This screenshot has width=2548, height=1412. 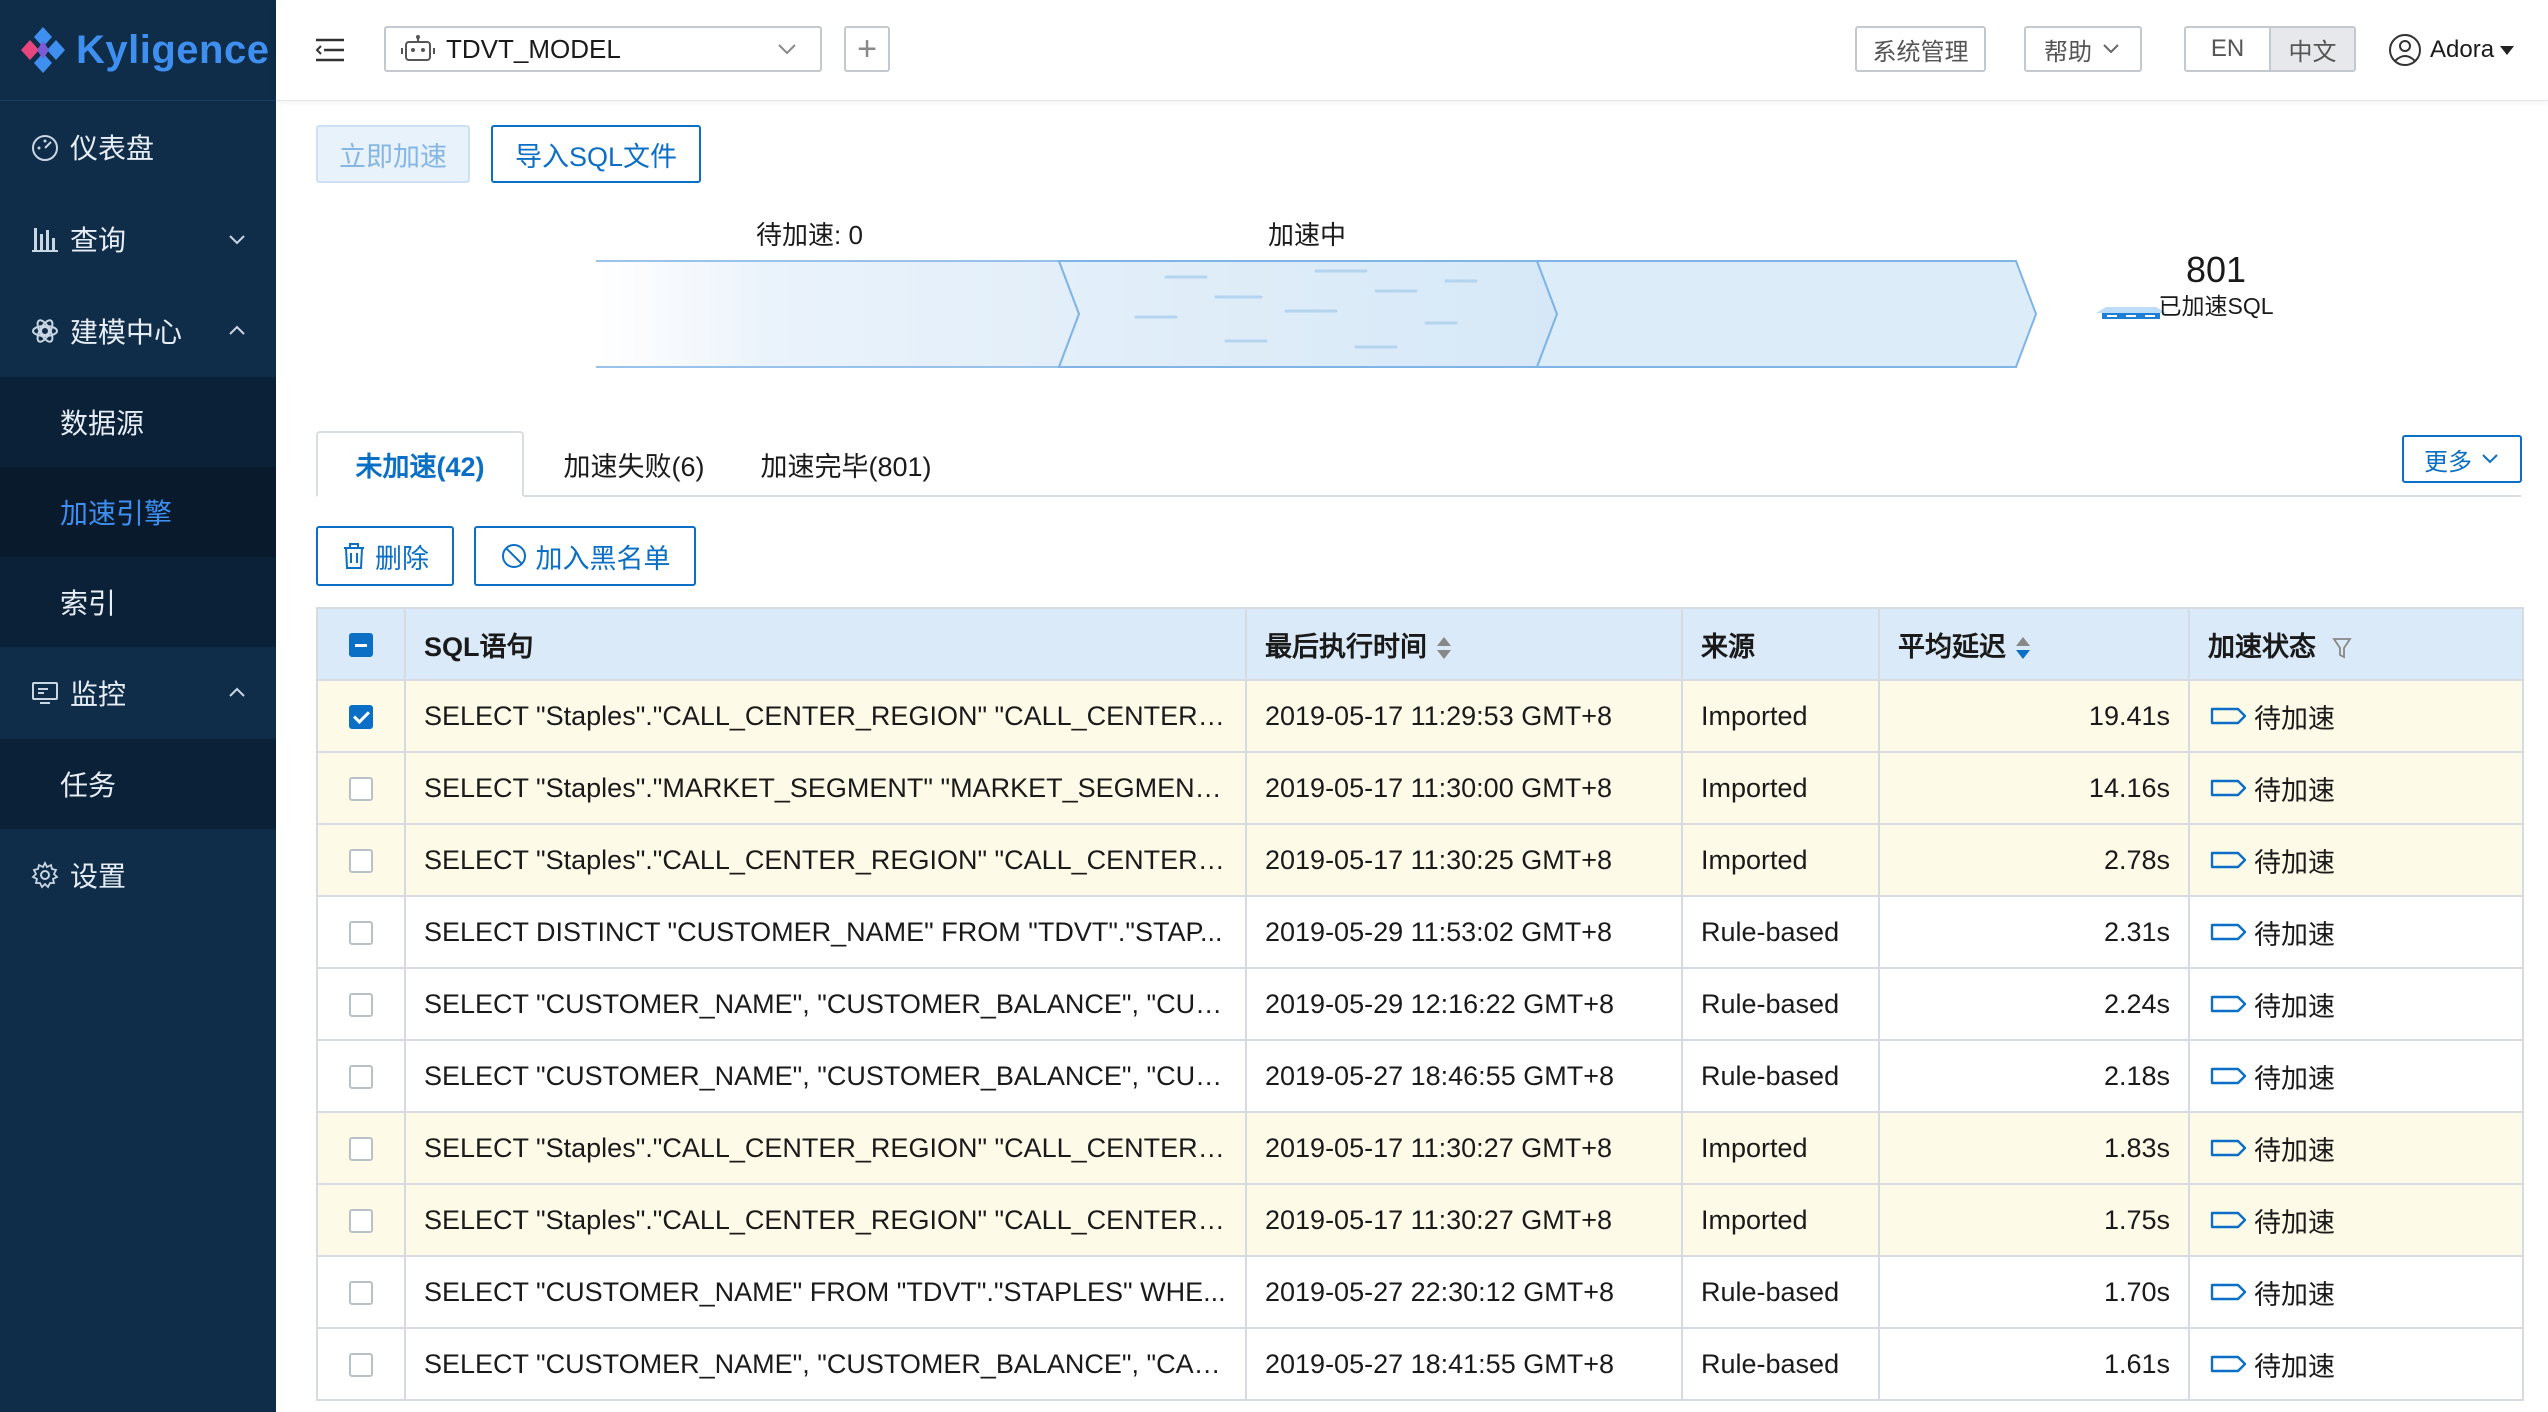 I want to click on lang-en-option: EN, so click(x=2227, y=49).